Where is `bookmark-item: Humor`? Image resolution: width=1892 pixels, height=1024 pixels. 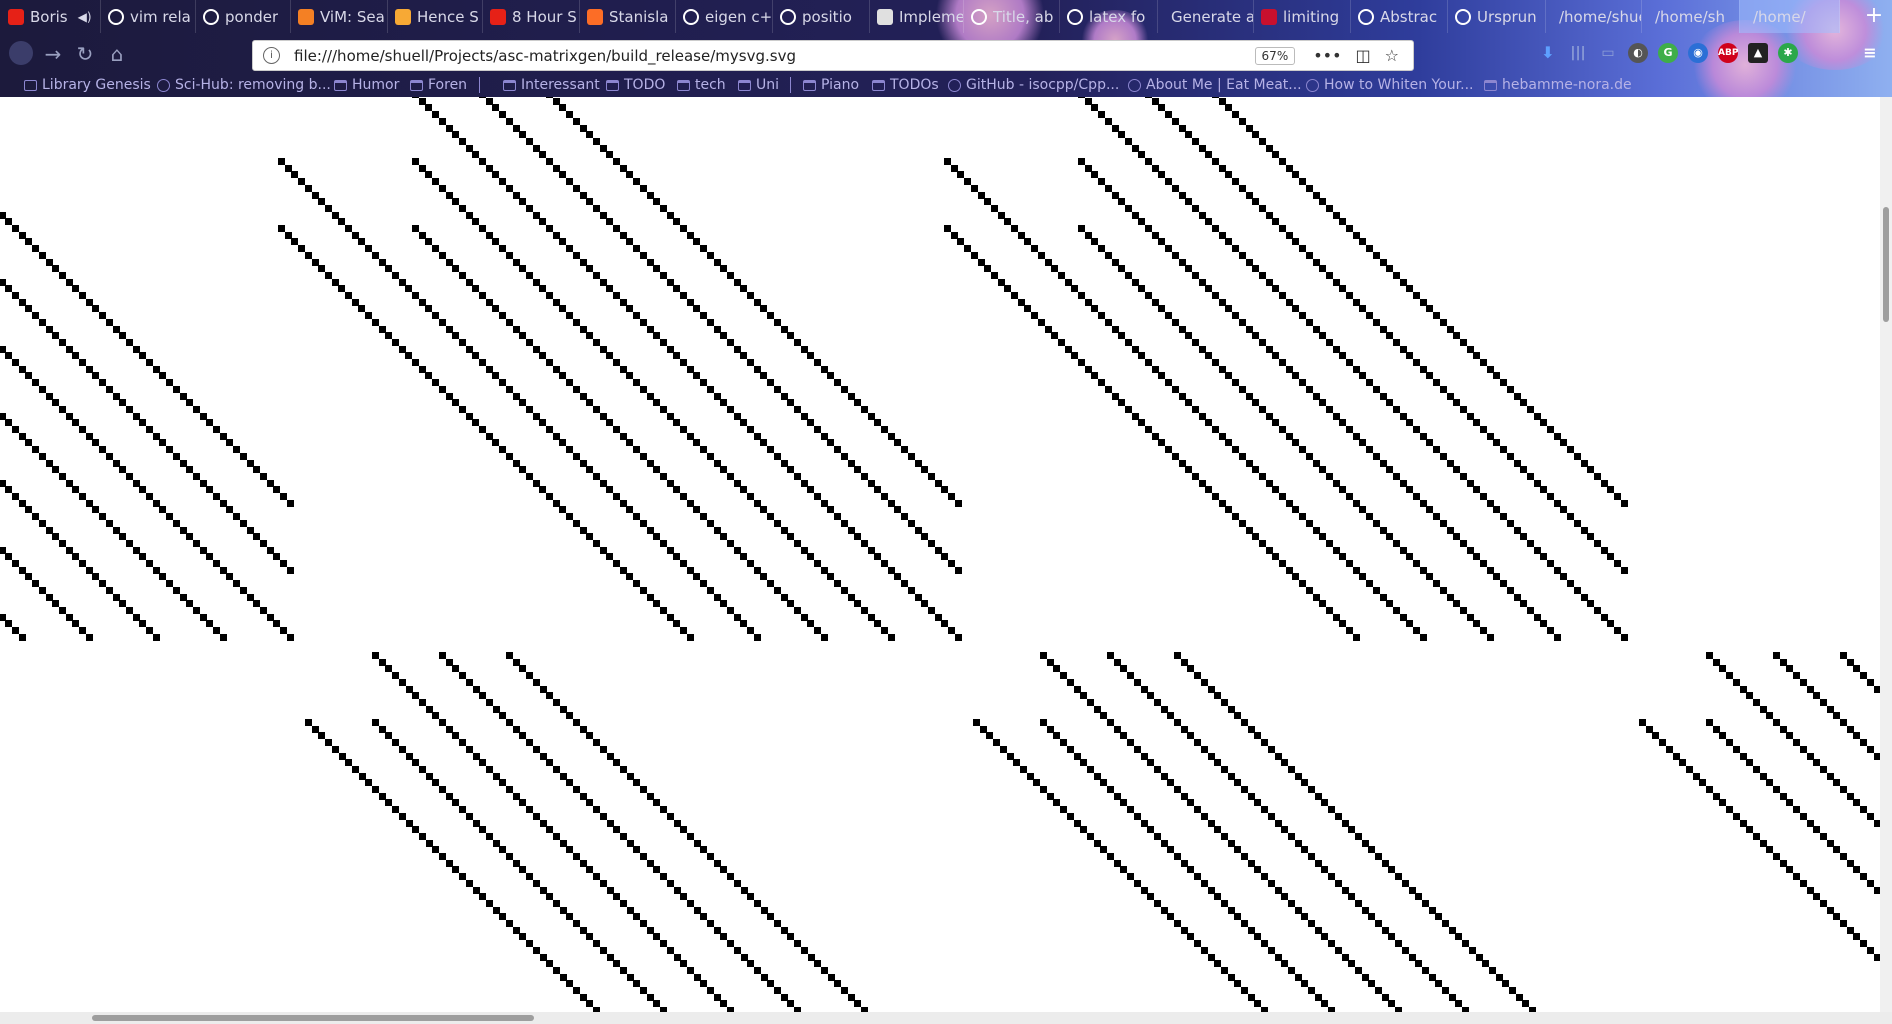
bookmark-item: Humor is located at coordinates (366, 85).